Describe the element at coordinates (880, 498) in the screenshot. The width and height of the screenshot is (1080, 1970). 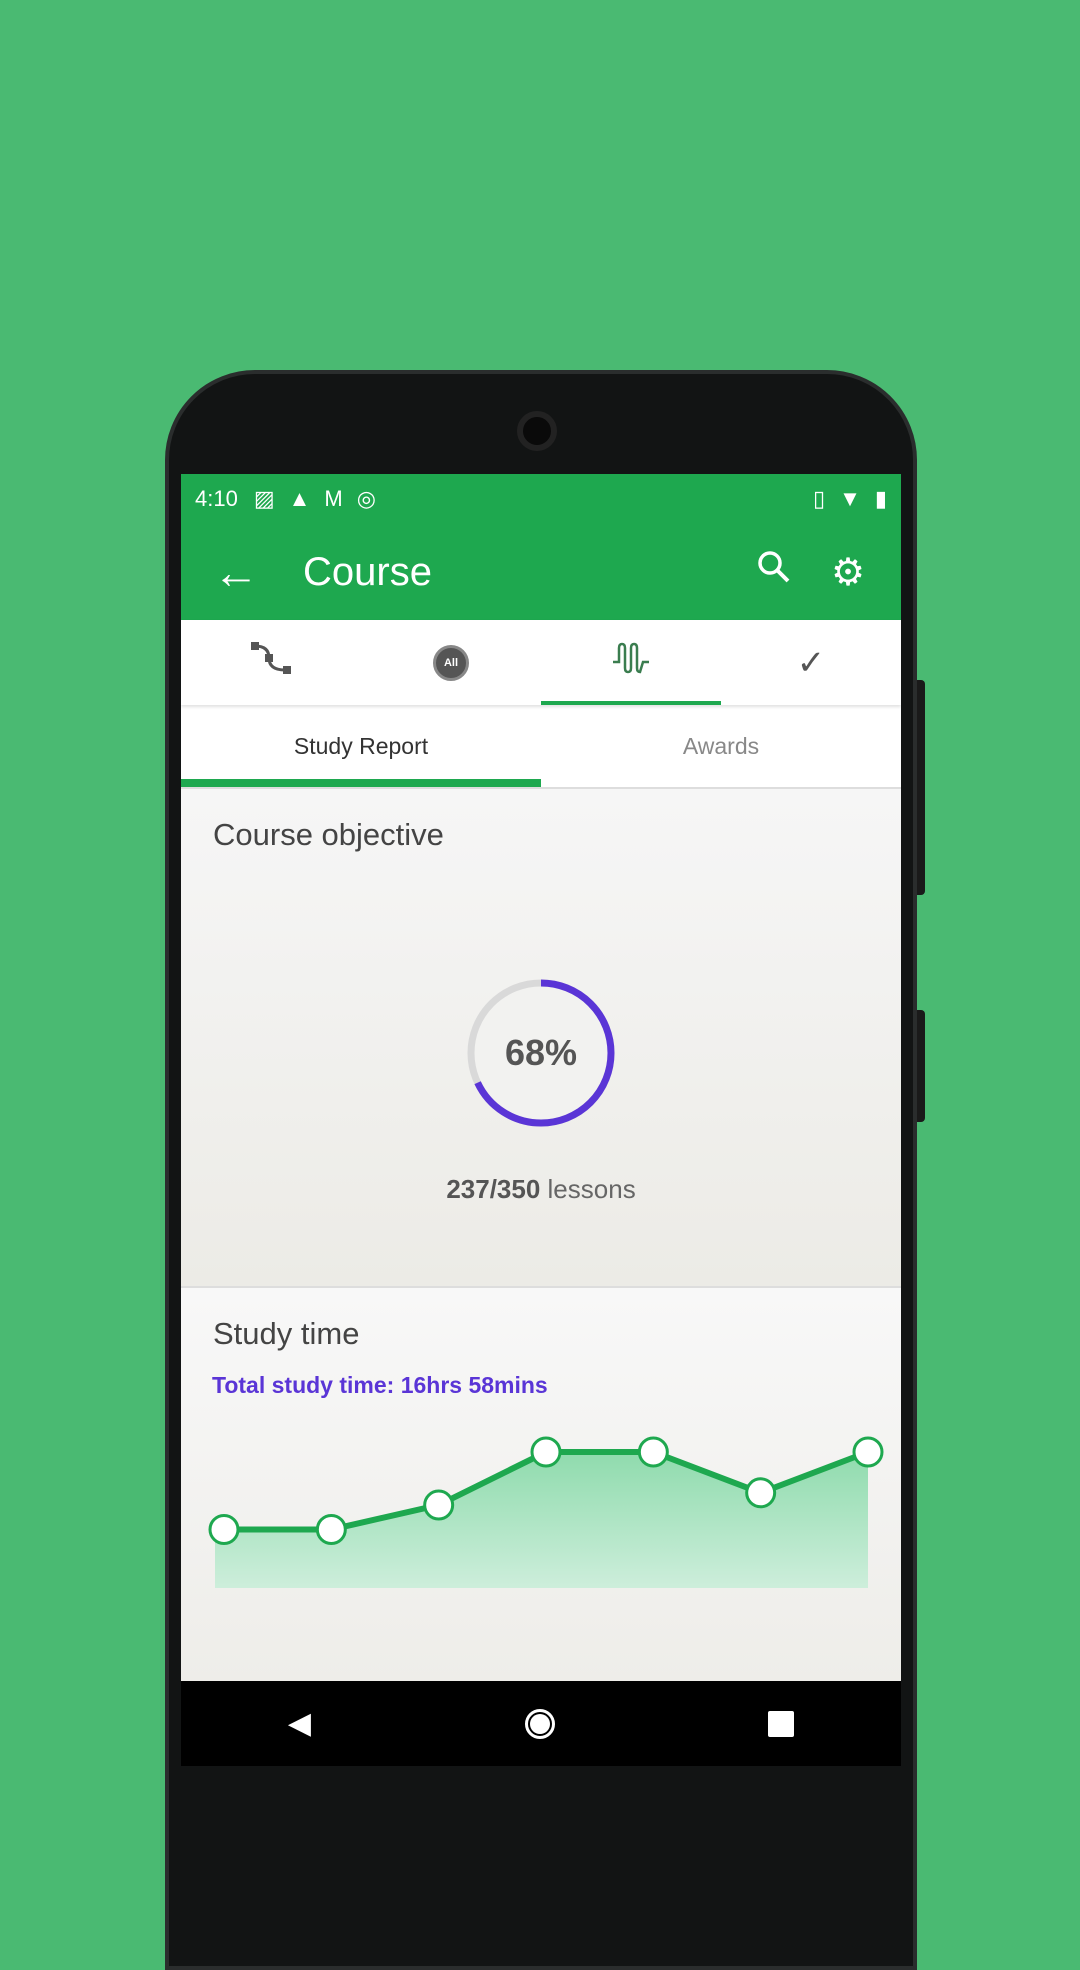
I see `battery-icon: ▮` at that location.